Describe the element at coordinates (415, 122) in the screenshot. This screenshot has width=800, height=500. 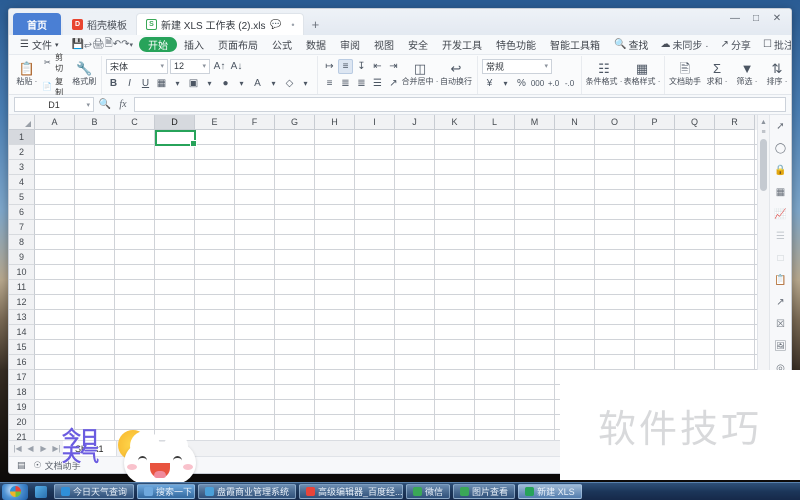
I see `column-header-J: J` at that location.